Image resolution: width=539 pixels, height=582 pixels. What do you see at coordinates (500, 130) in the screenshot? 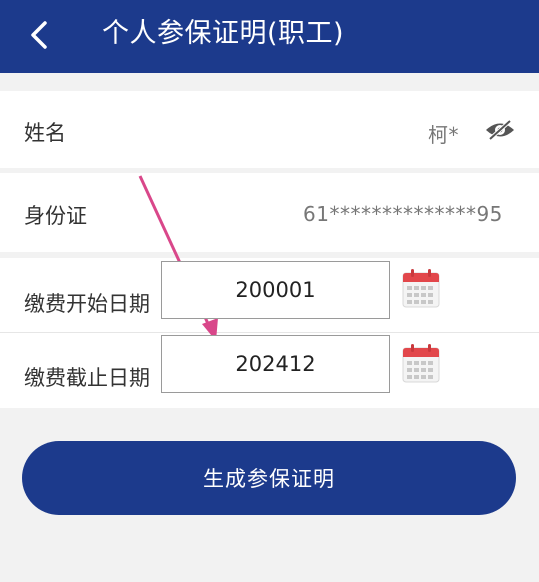
I see `eye-slash-icon` at bounding box center [500, 130].